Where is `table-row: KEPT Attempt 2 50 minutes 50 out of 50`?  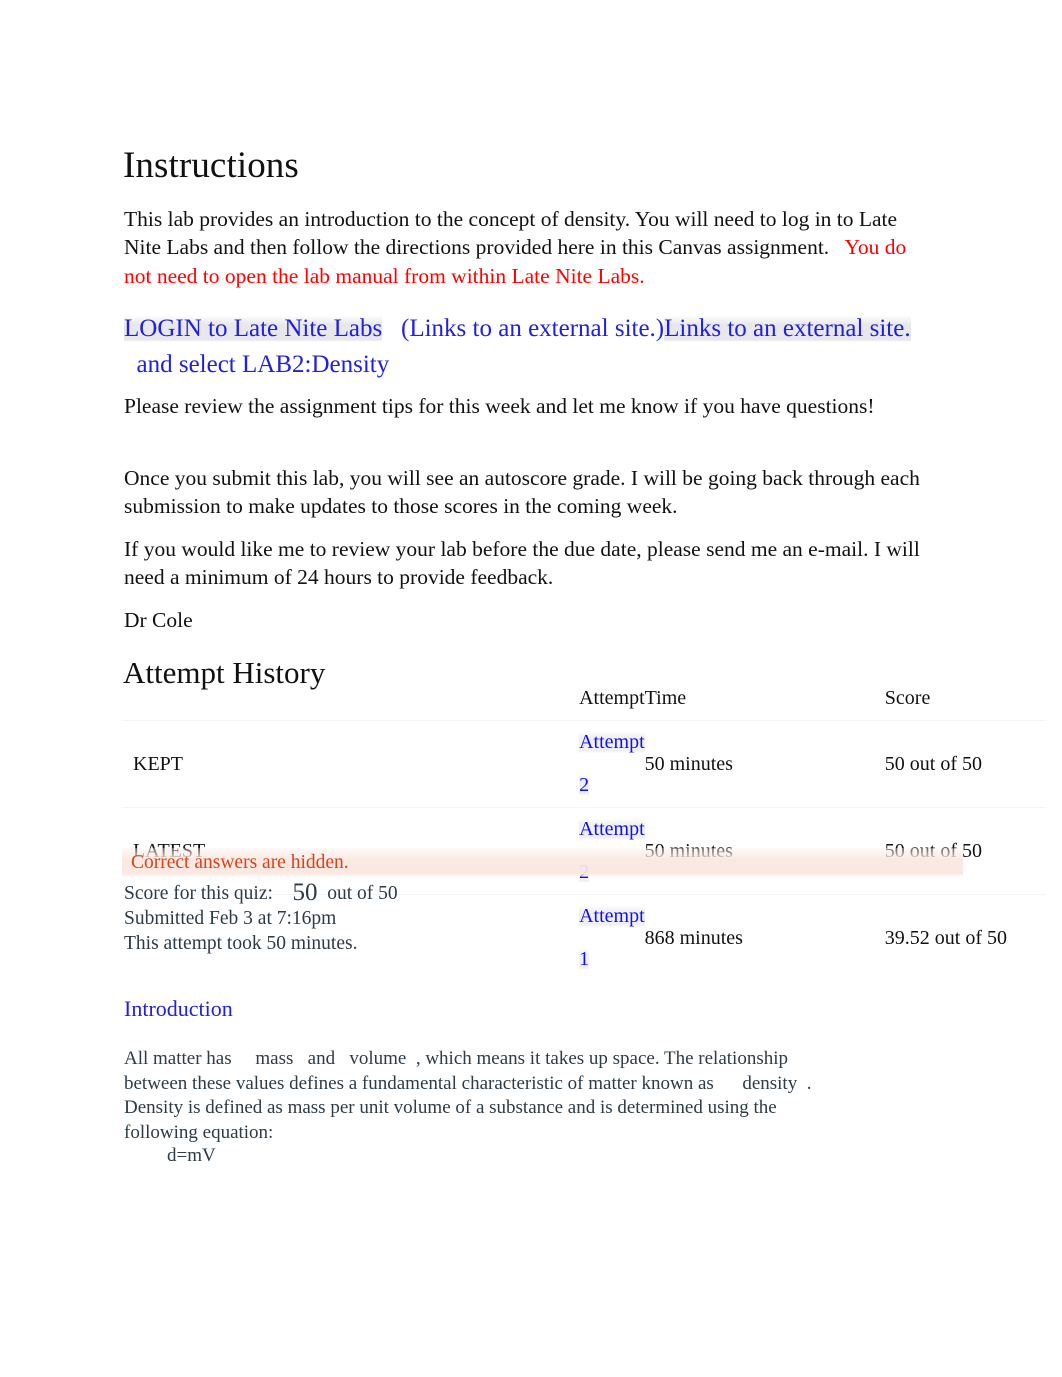
table-row: KEPT Attempt 2 50 minutes 50 out of 50 is located at coordinates (584, 764).